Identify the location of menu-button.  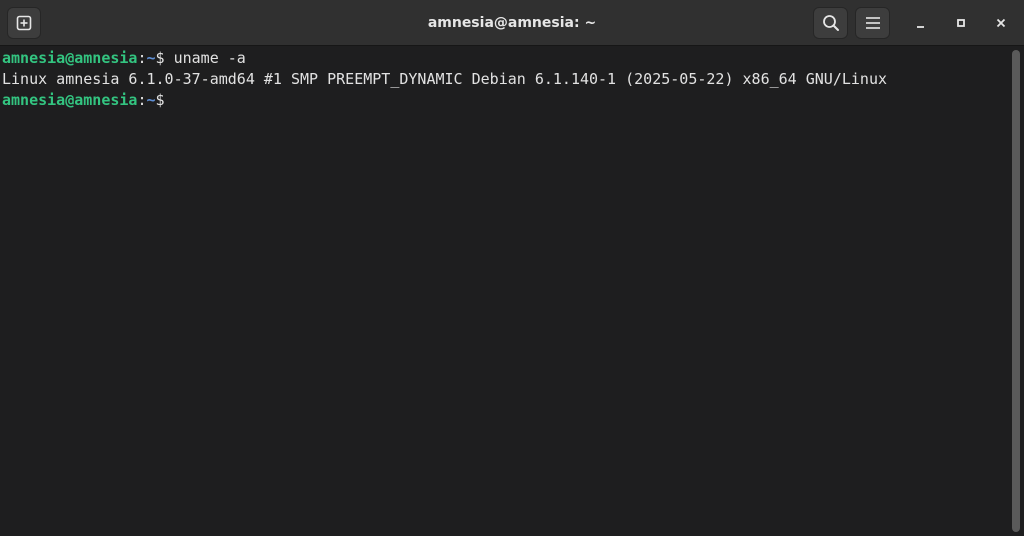
(872, 23).